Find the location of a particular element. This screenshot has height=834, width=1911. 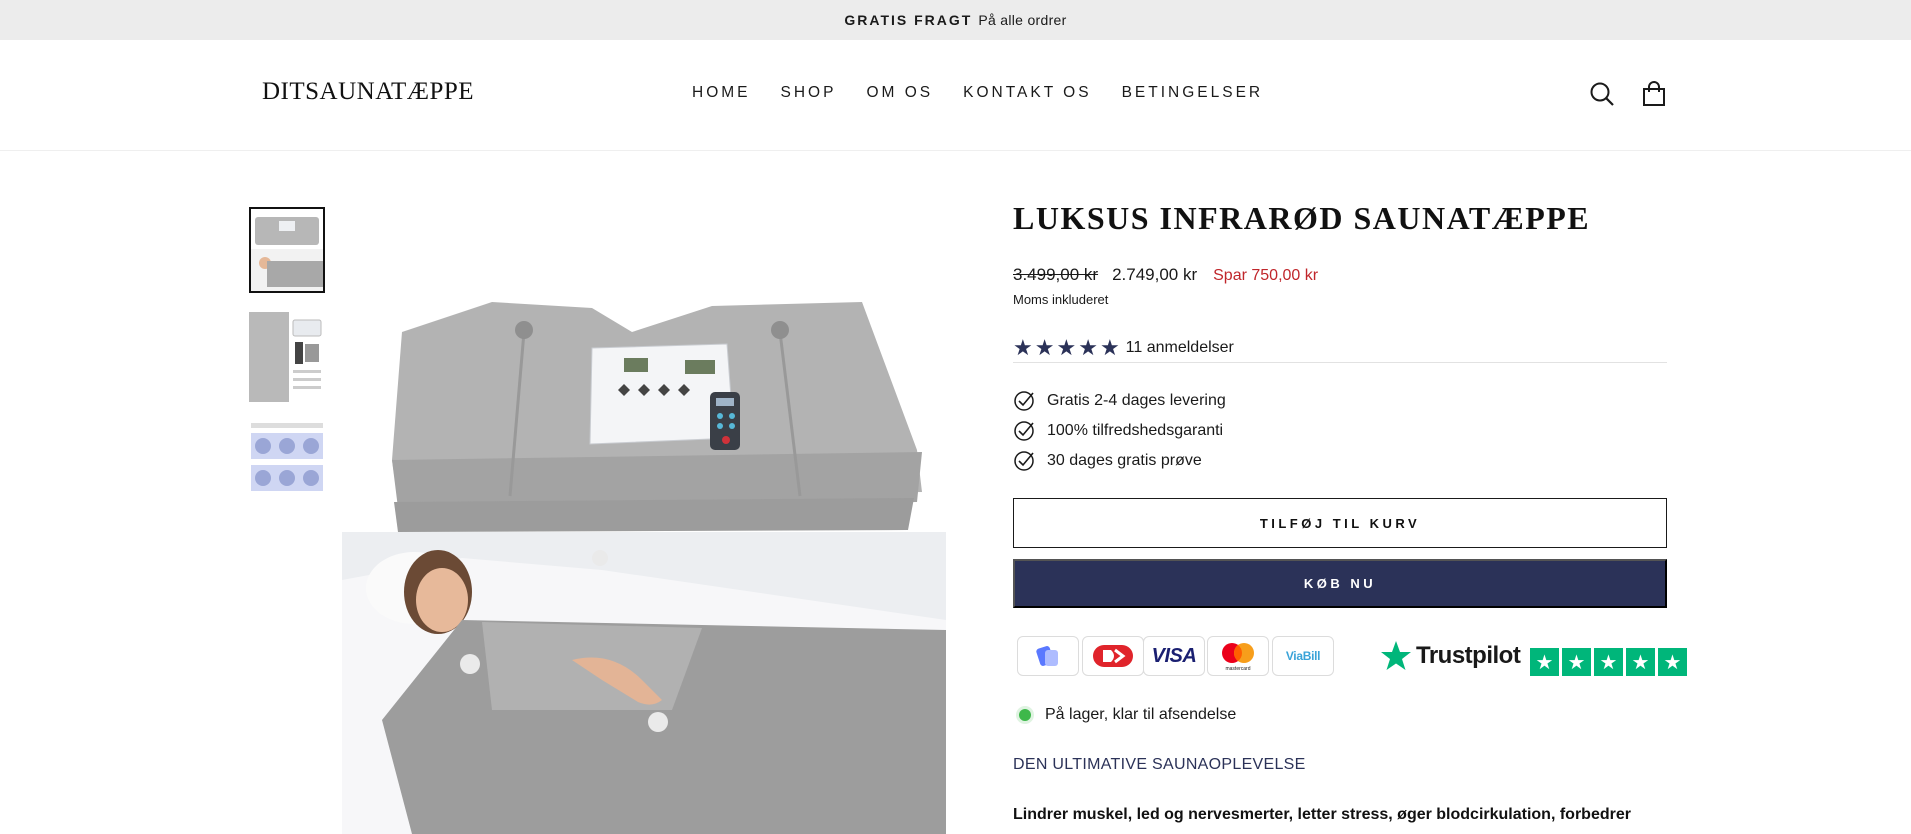

announcement-bar: GRATIS FRAGT På alle ordrer is located at coordinates (955, 20).